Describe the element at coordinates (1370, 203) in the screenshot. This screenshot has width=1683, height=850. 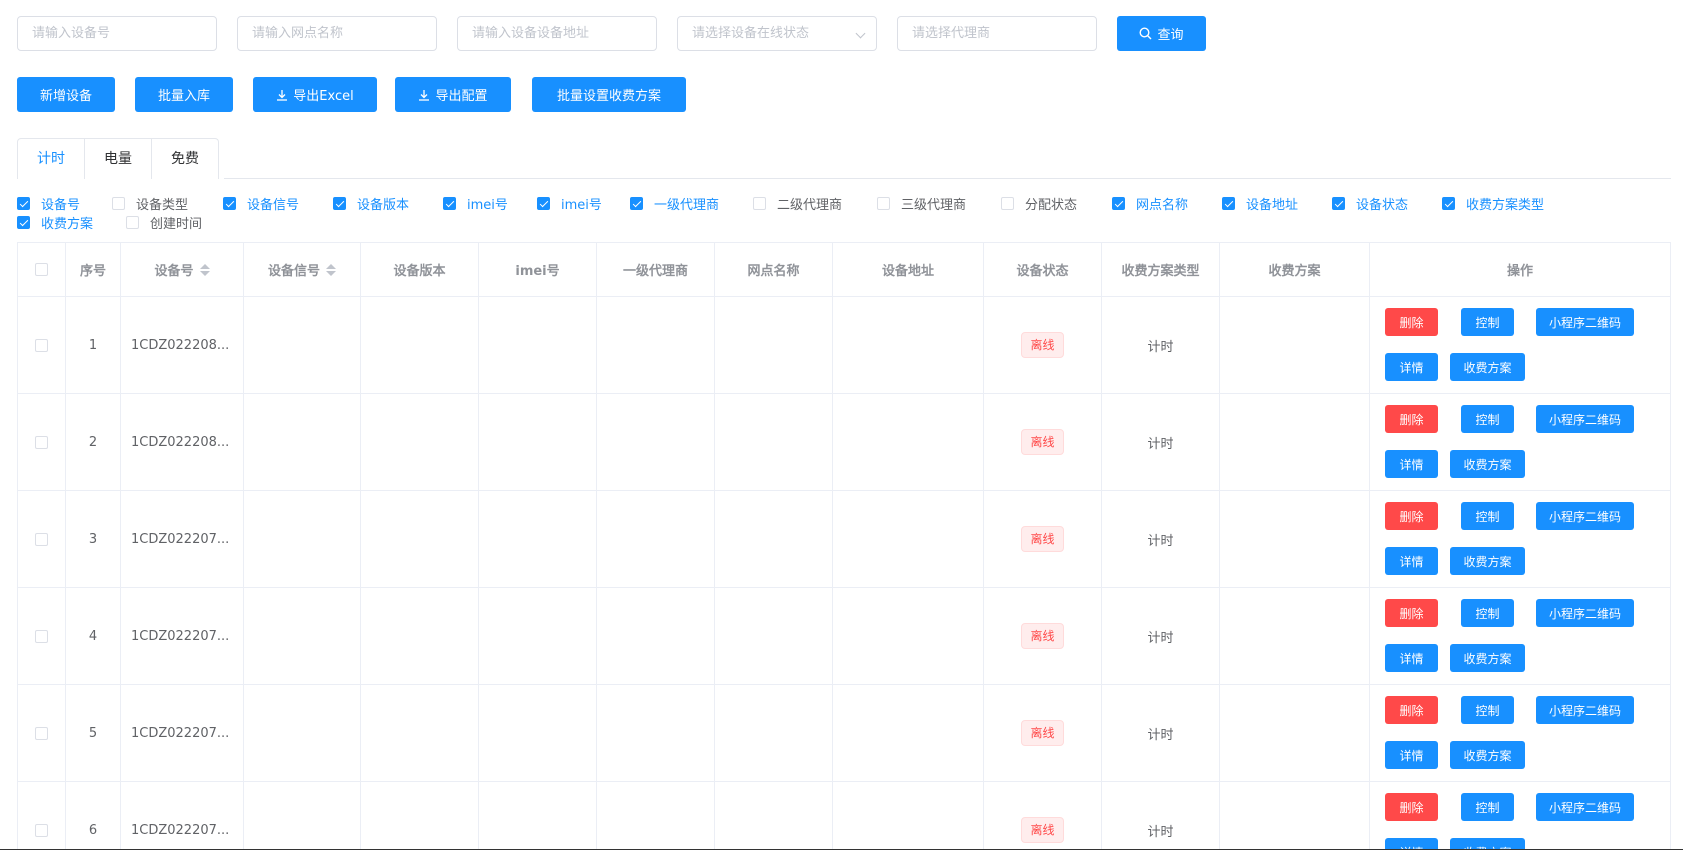
I see `column-toggle: 设备状态` at that location.